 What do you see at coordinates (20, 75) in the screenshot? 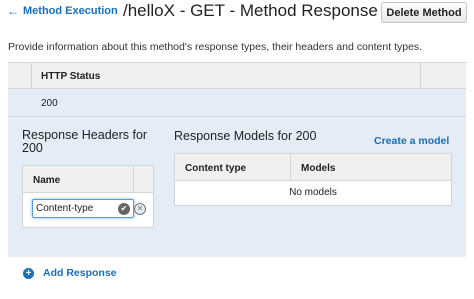
I see `table-gutter` at bounding box center [20, 75].